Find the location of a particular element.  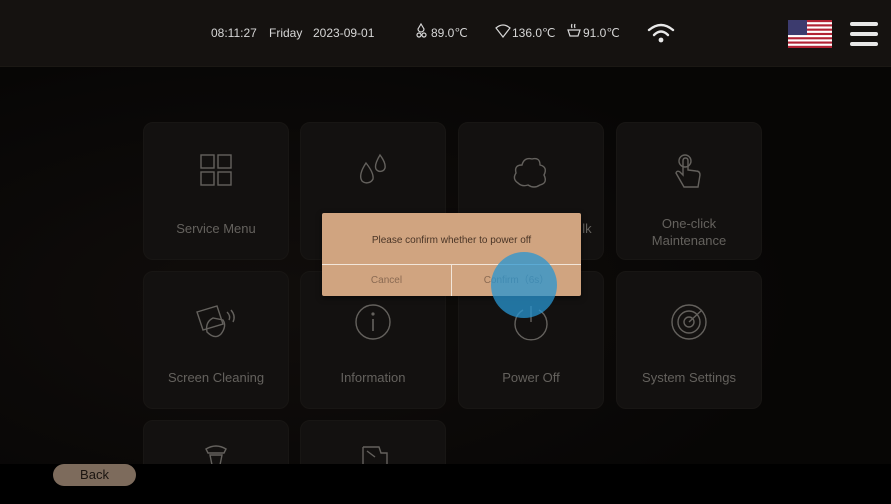

date: 2023-09-01 is located at coordinates (344, 33).